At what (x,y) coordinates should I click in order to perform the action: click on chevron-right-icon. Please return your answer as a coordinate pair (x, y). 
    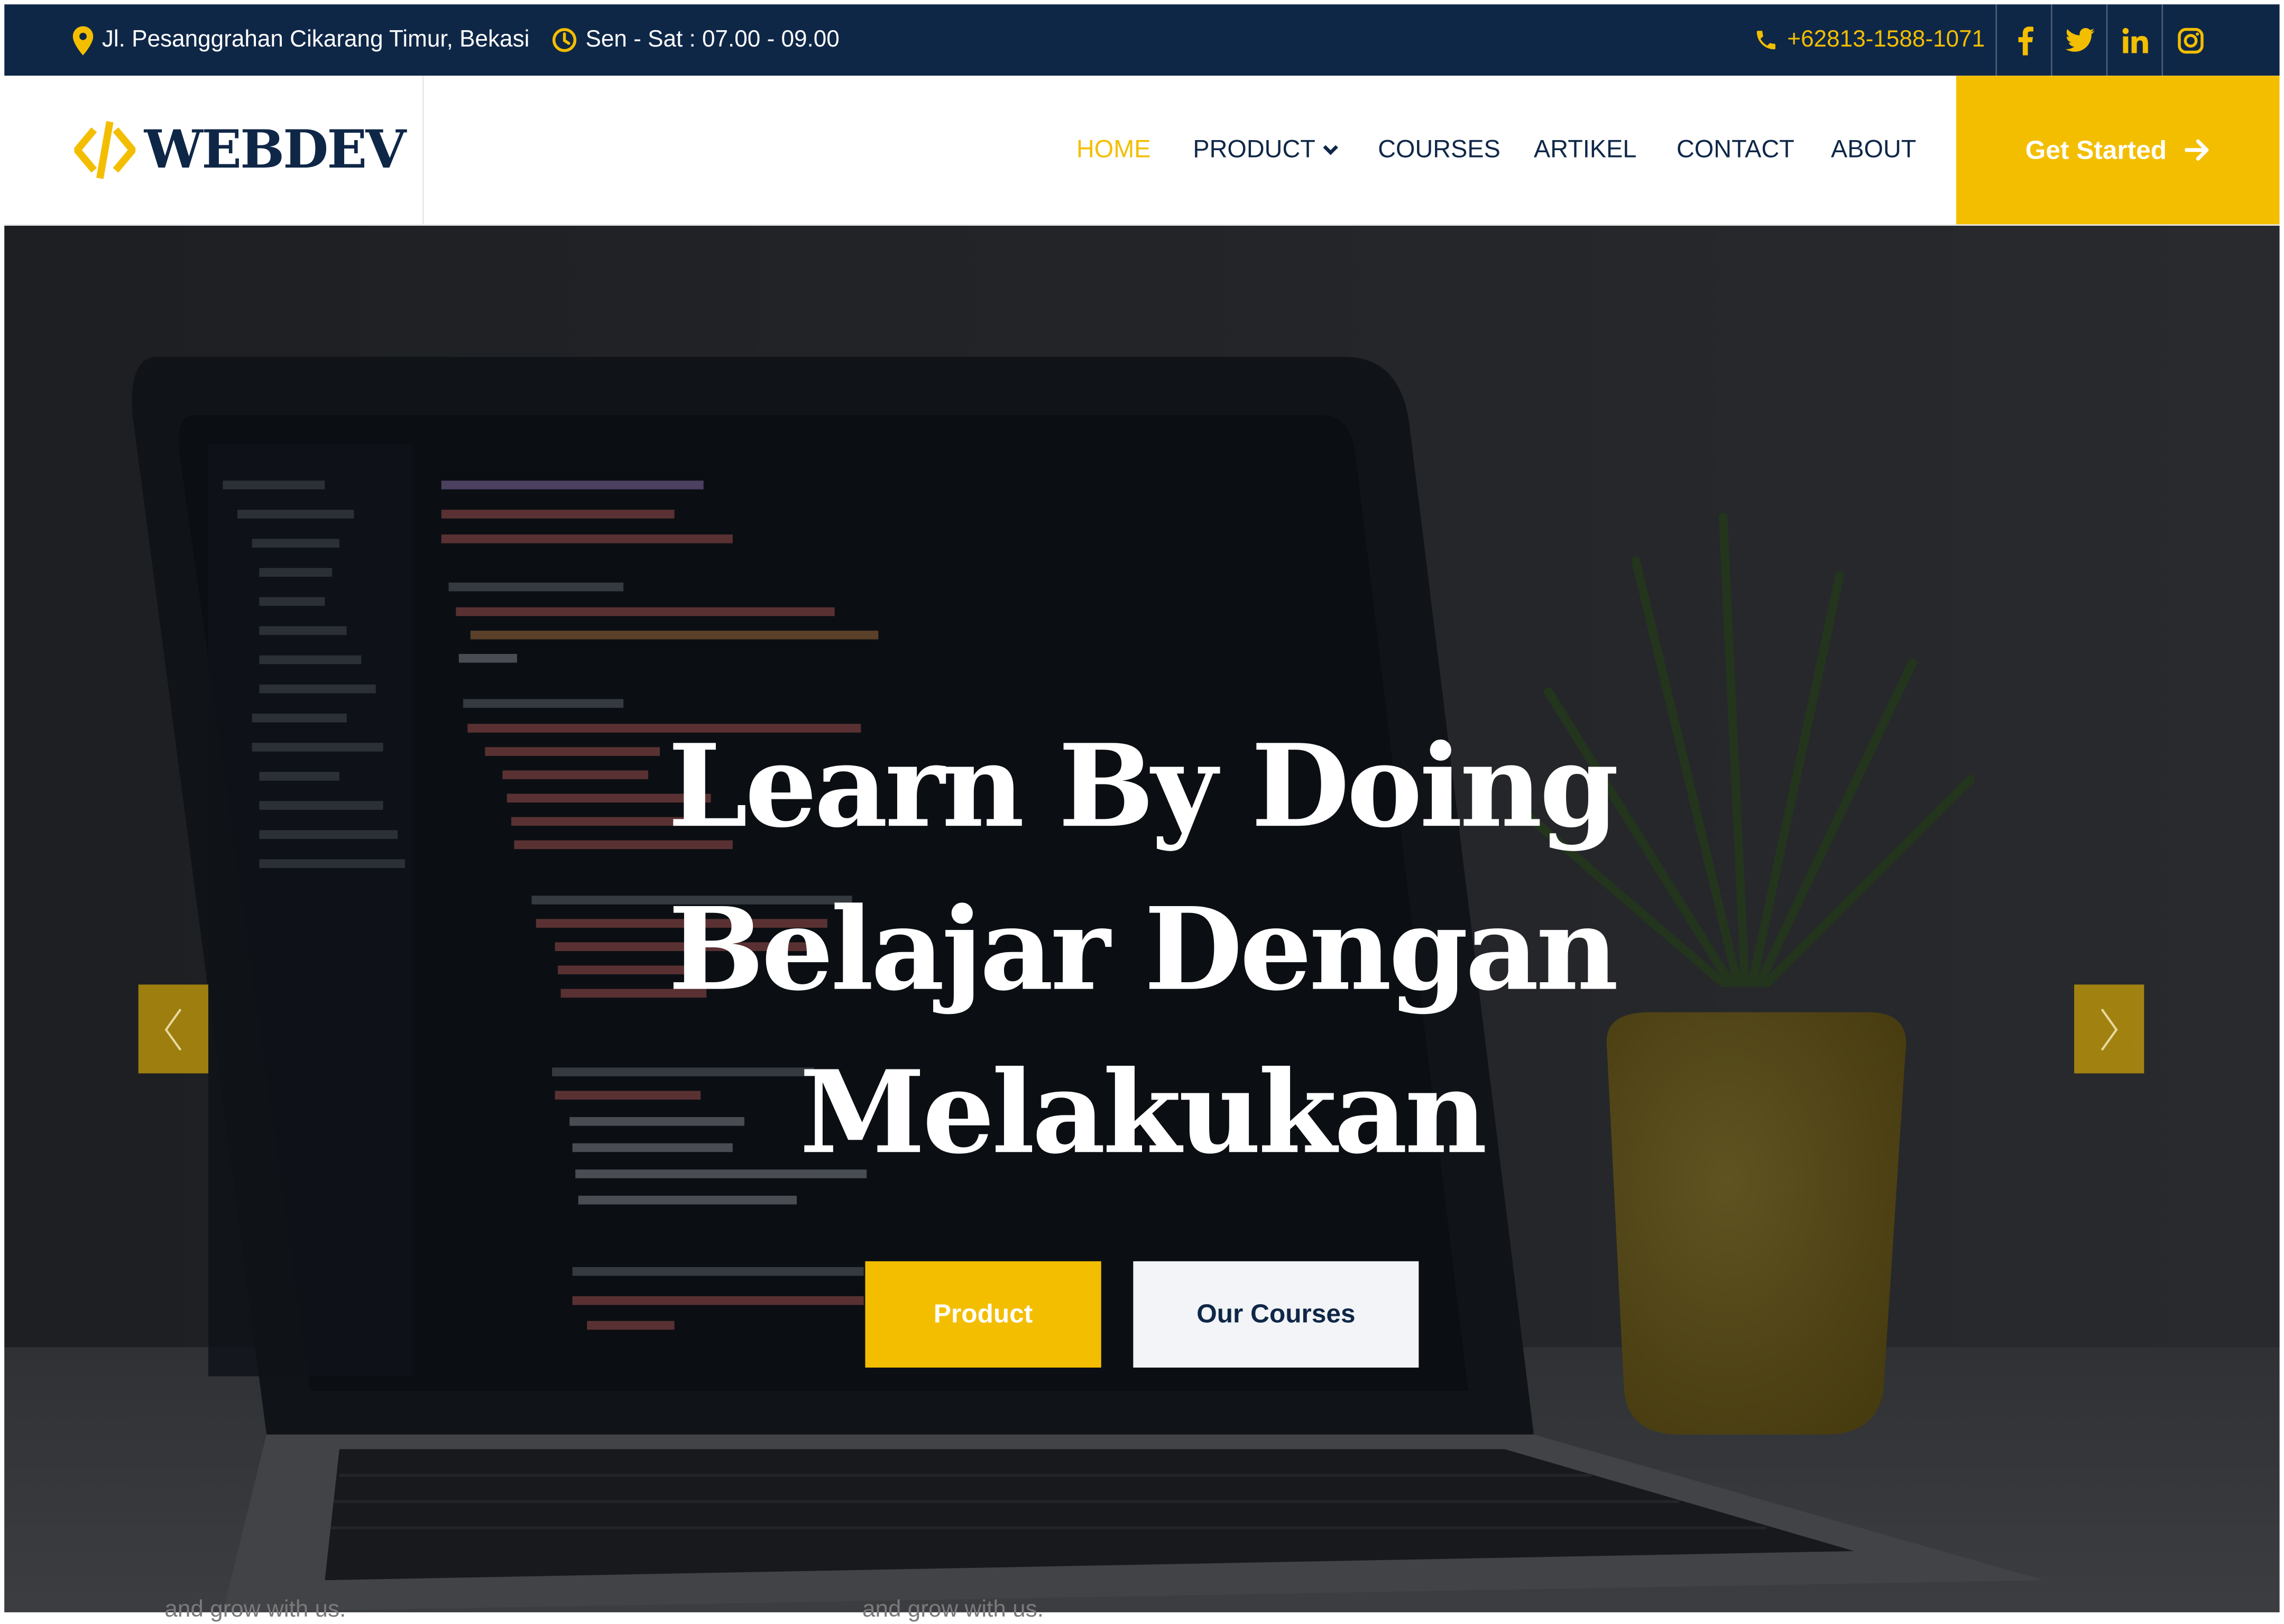
    Looking at the image, I should click on (2109, 1029).